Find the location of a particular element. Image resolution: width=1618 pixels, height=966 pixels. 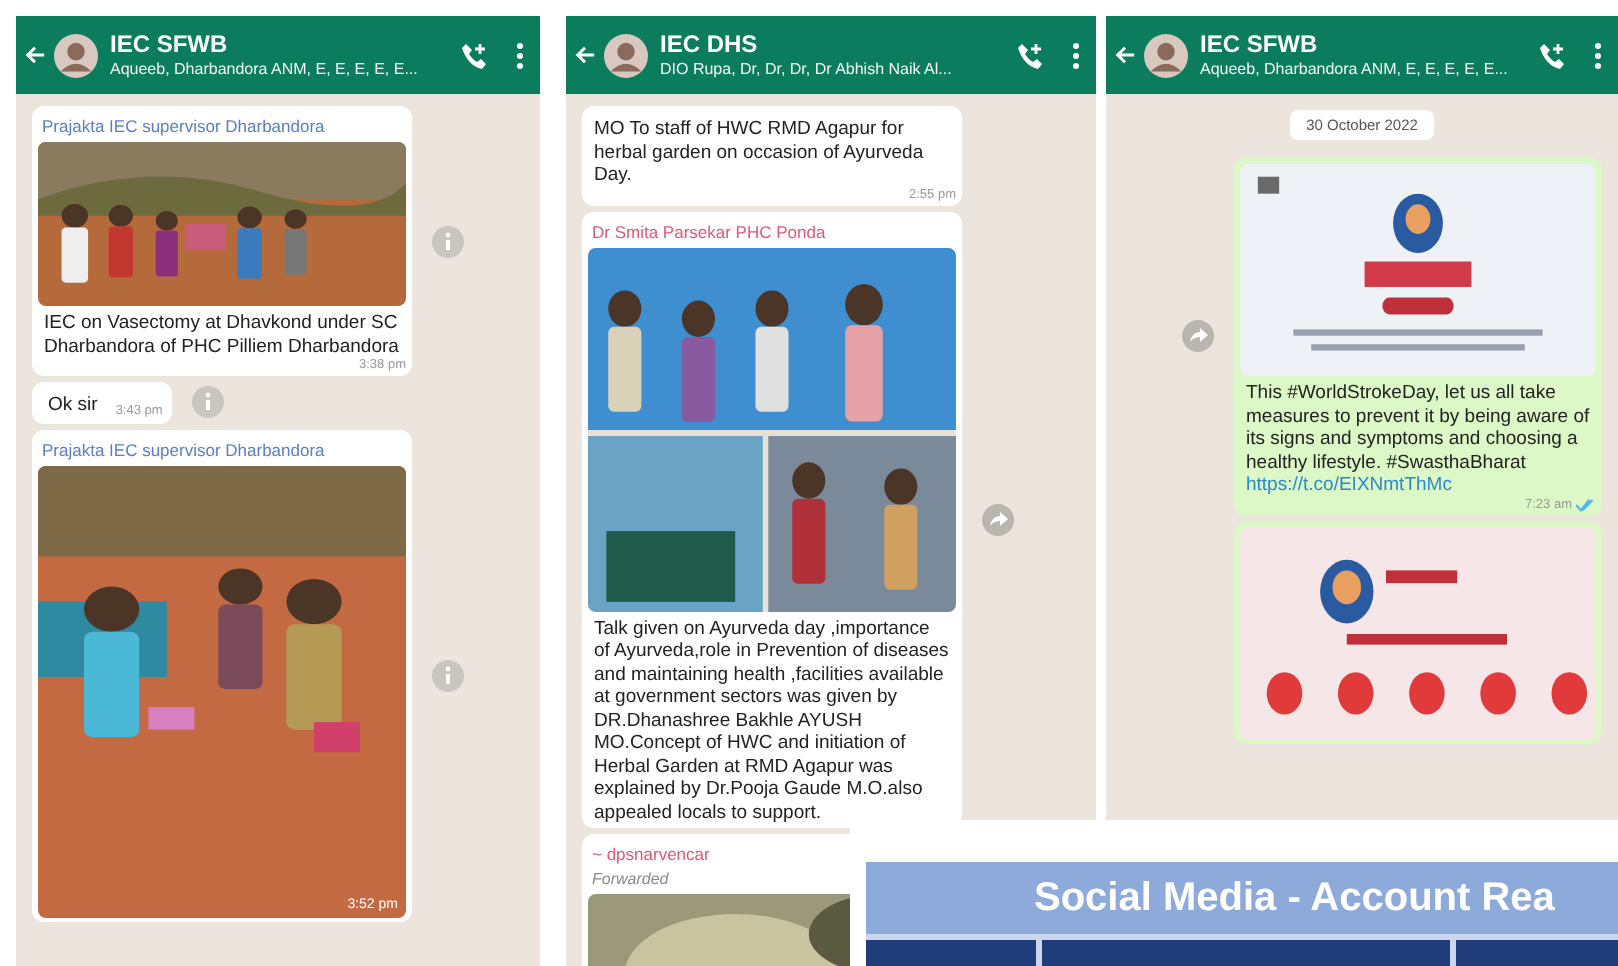

message-text: This #WorldStrokeDay, let us all take measures to prevent it by being aware of its signs and symptoms and choosing a healthy lifestyle. #SwasthaBharat is located at coordinates (1418, 427).